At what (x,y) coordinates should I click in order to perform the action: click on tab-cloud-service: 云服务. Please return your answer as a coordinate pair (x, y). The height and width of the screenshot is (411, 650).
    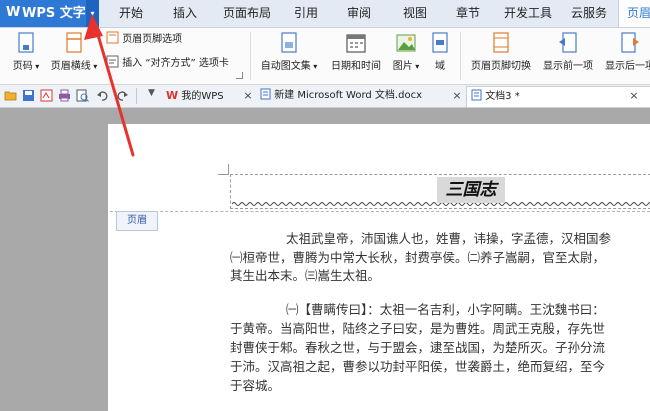
    Looking at the image, I should click on (589, 13).